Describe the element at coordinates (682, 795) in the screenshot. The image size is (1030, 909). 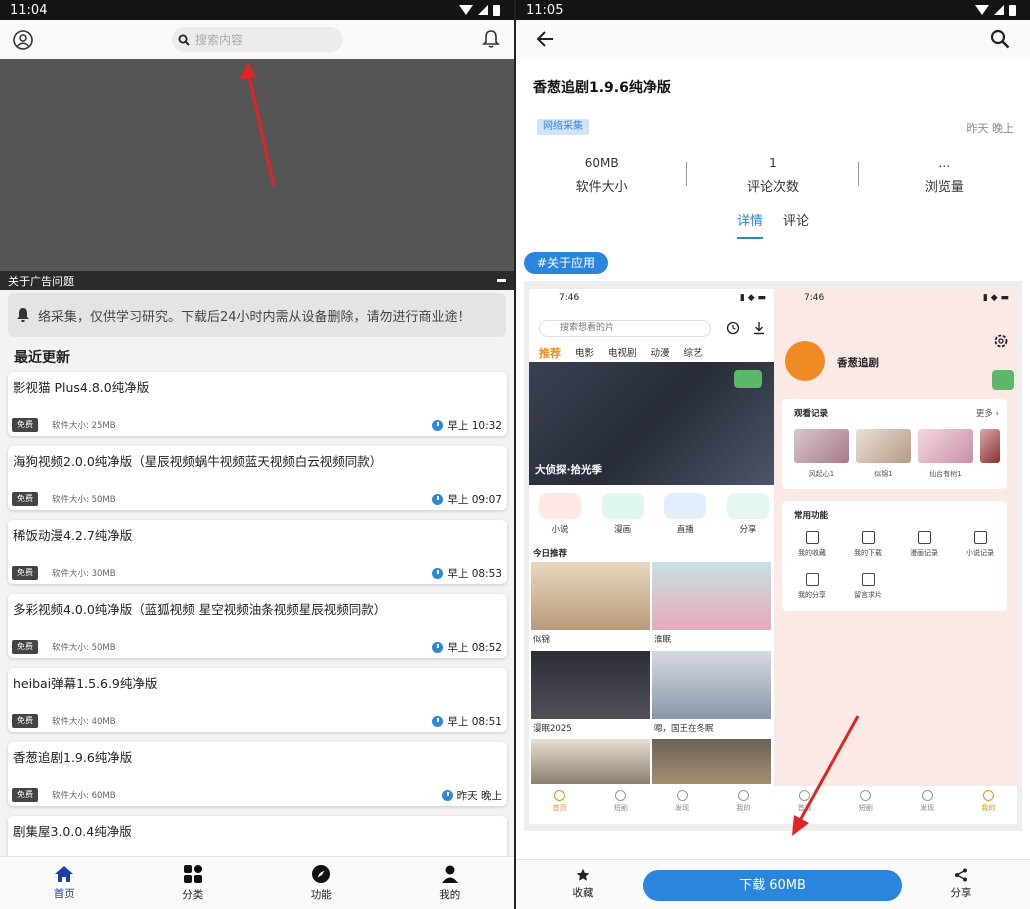
I see `mini-discover-icon` at that location.